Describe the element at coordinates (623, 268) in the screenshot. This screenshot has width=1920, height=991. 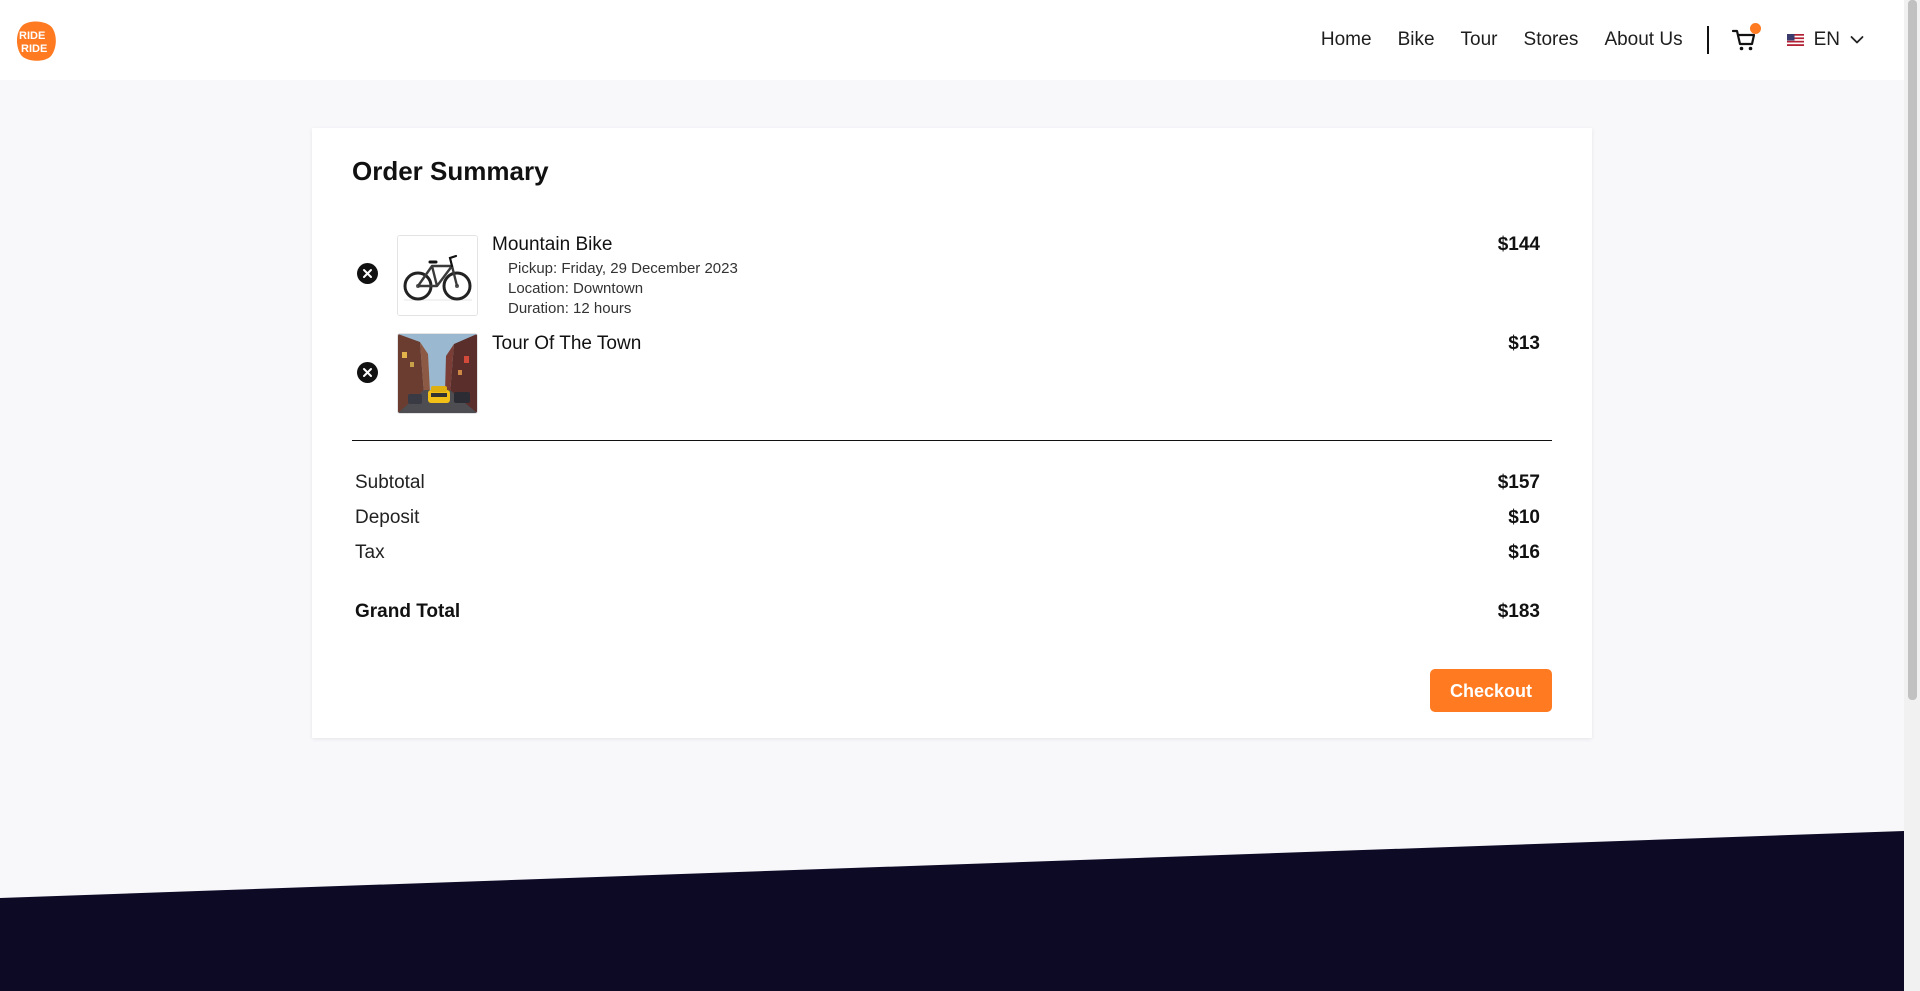
I see `item-pickup: Pickup: Friday, 29 December 2023` at that location.